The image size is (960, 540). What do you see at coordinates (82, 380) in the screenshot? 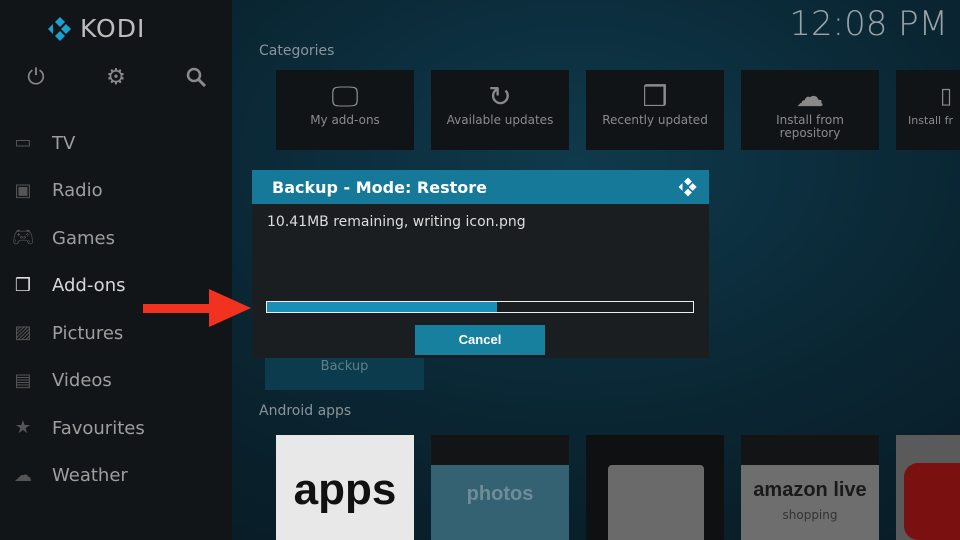
I see `sidebar-item-label: Videos` at bounding box center [82, 380].